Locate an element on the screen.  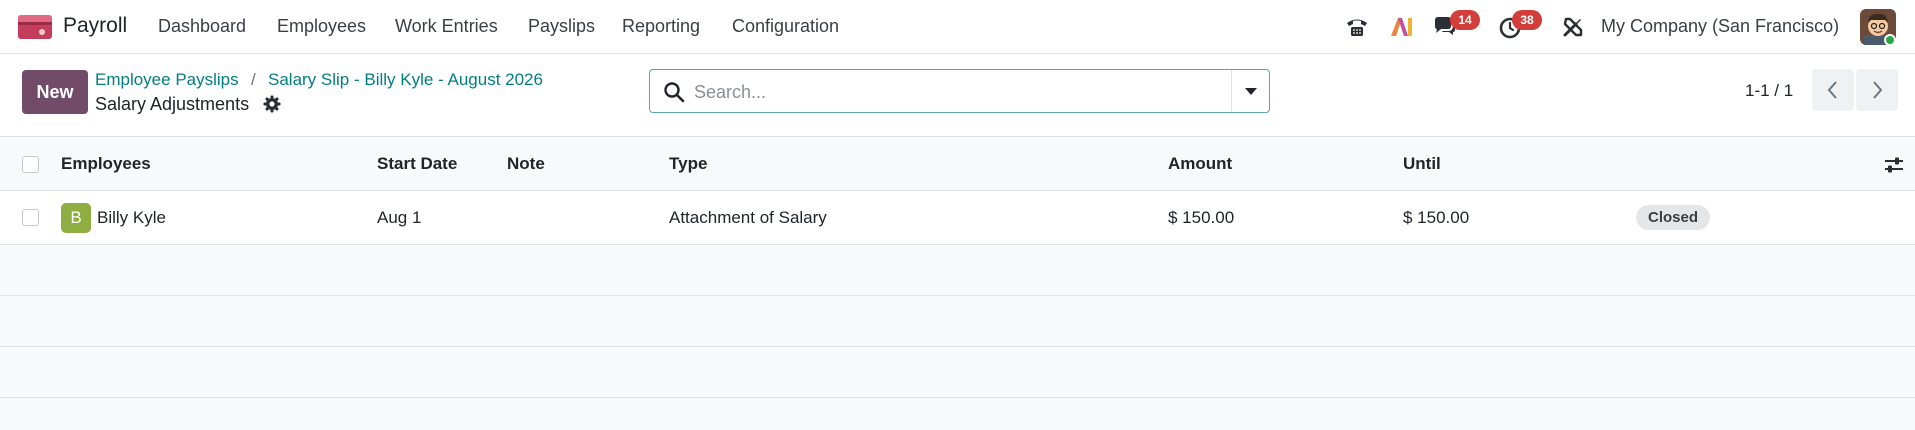
search-bar is located at coordinates (959, 91).